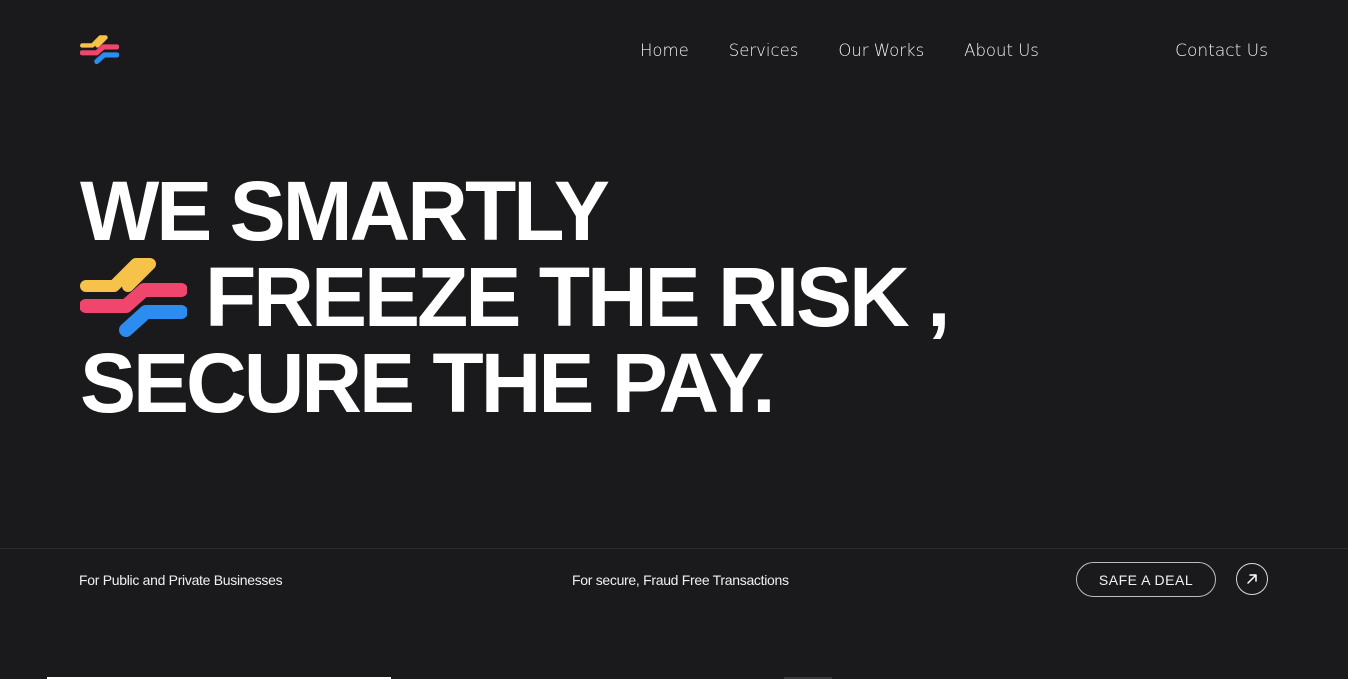 This screenshot has height=679, width=1348. I want to click on arrow-up-right-icon, so click(1252, 579).